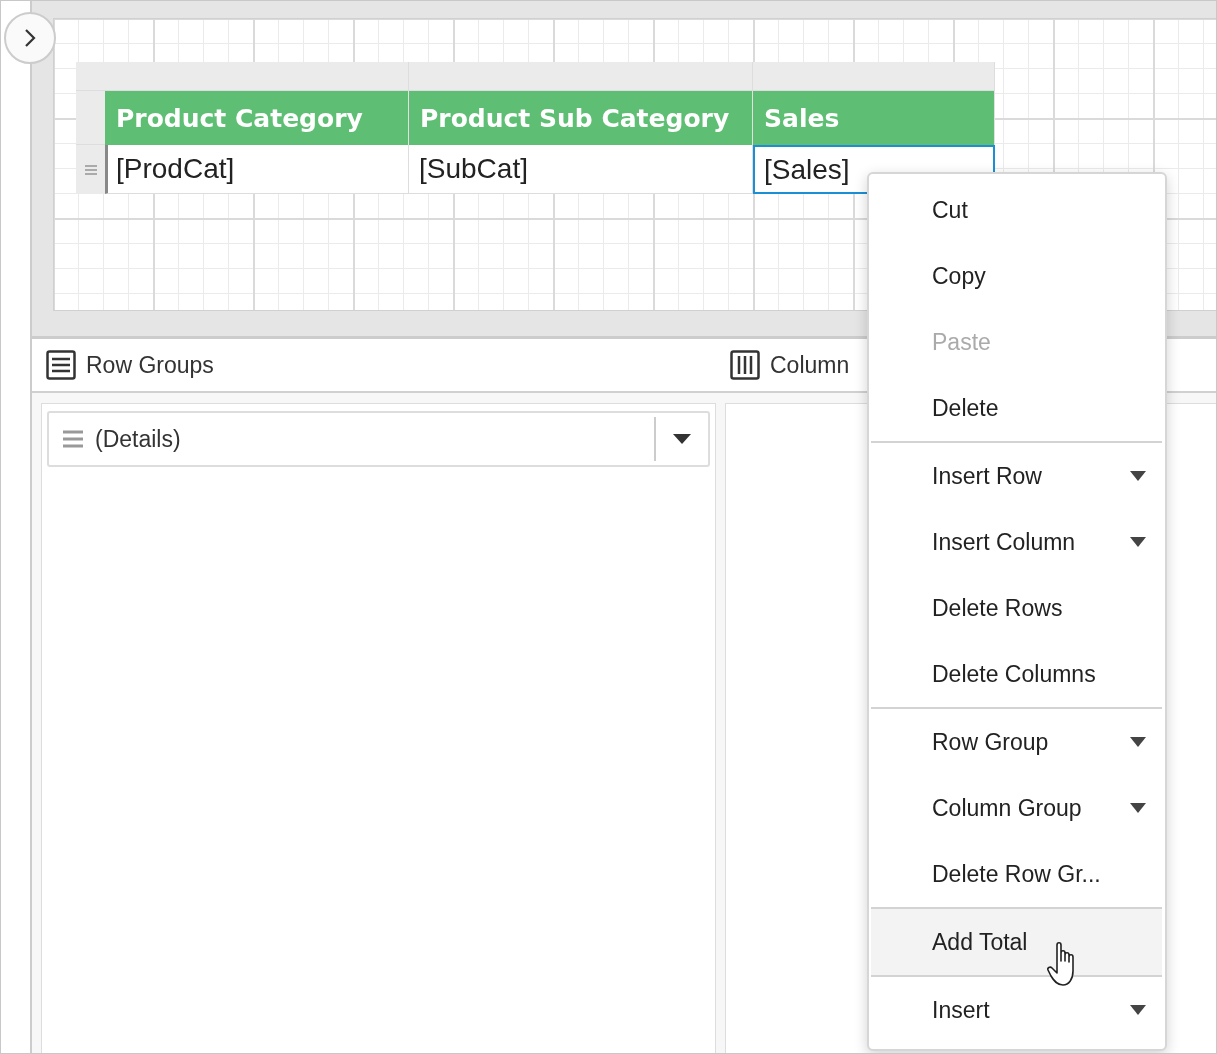 The image size is (1217, 1054). What do you see at coordinates (1016, 808) in the screenshot?
I see `menu-item: Column Group` at bounding box center [1016, 808].